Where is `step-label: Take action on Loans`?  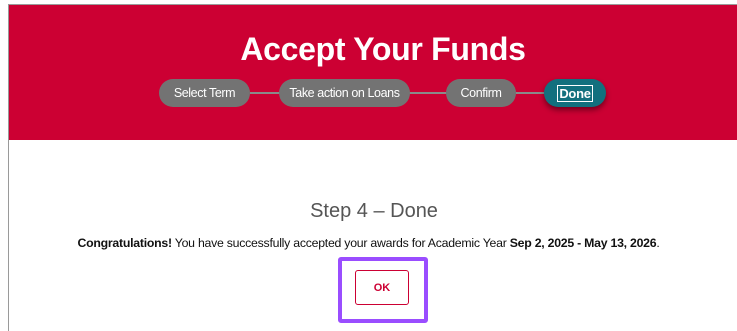
step-label: Take action on Loans is located at coordinates (344, 93).